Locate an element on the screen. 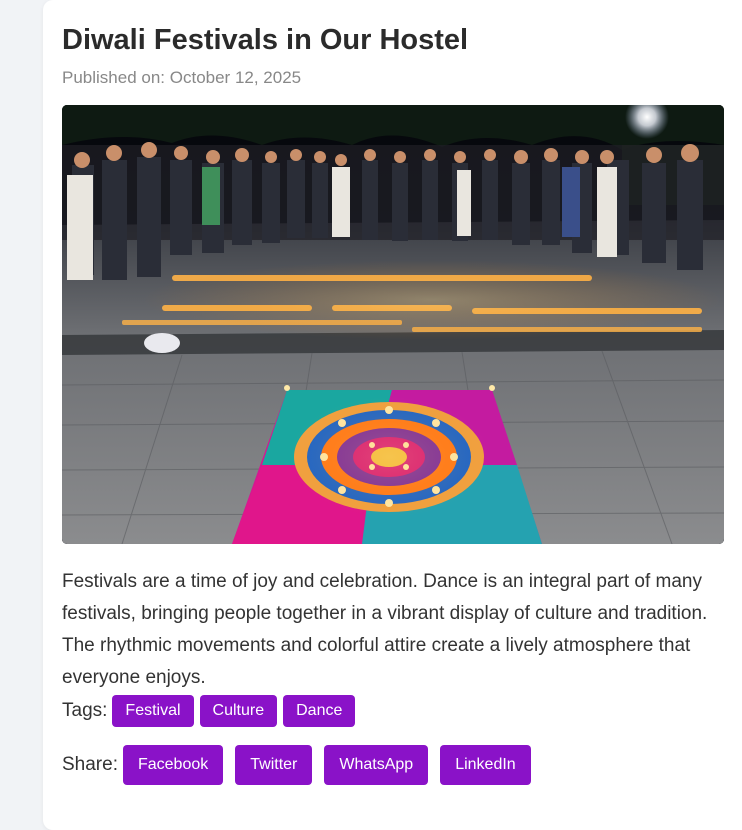  share-twitter-button: Twitter is located at coordinates (274, 765).